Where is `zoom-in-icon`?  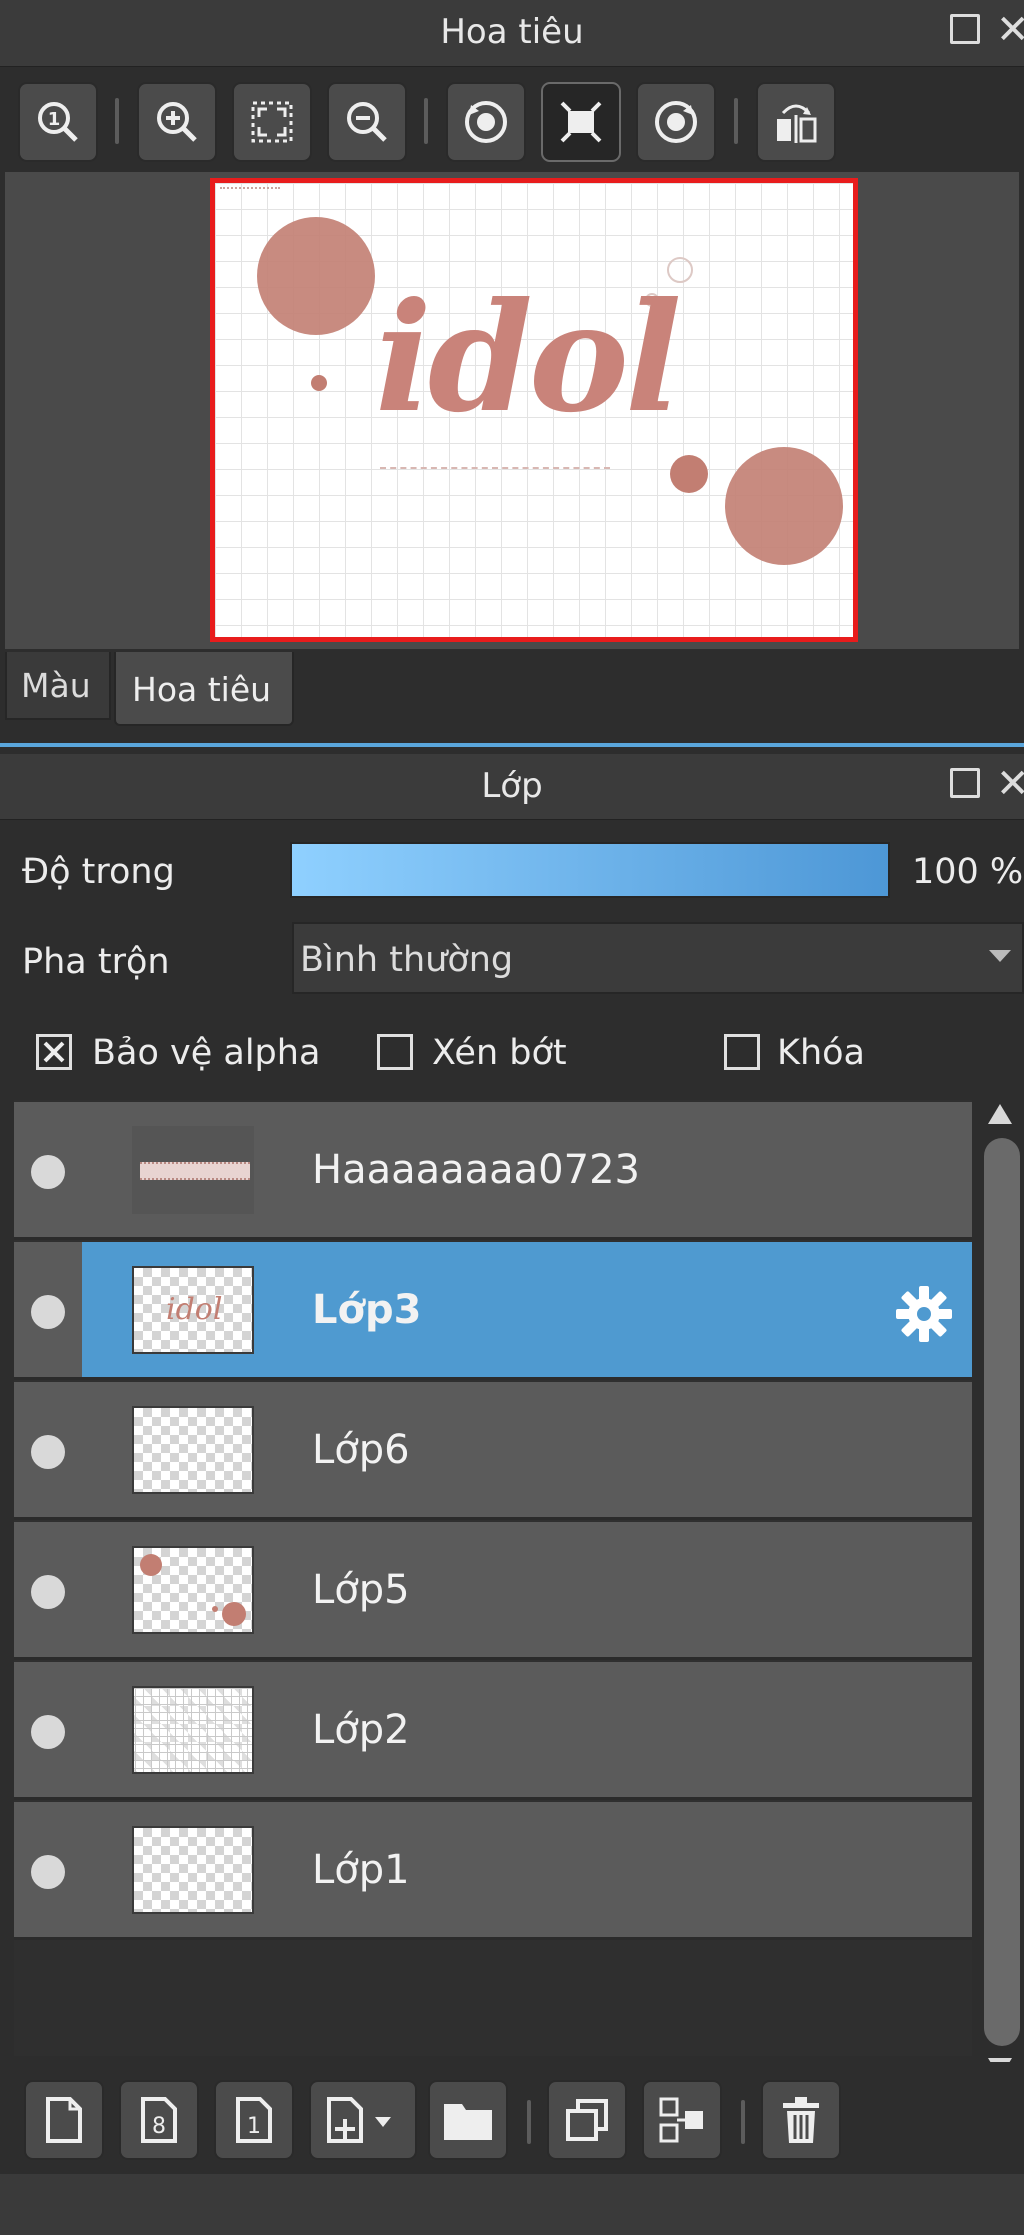 zoom-in-icon is located at coordinates (177, 122).